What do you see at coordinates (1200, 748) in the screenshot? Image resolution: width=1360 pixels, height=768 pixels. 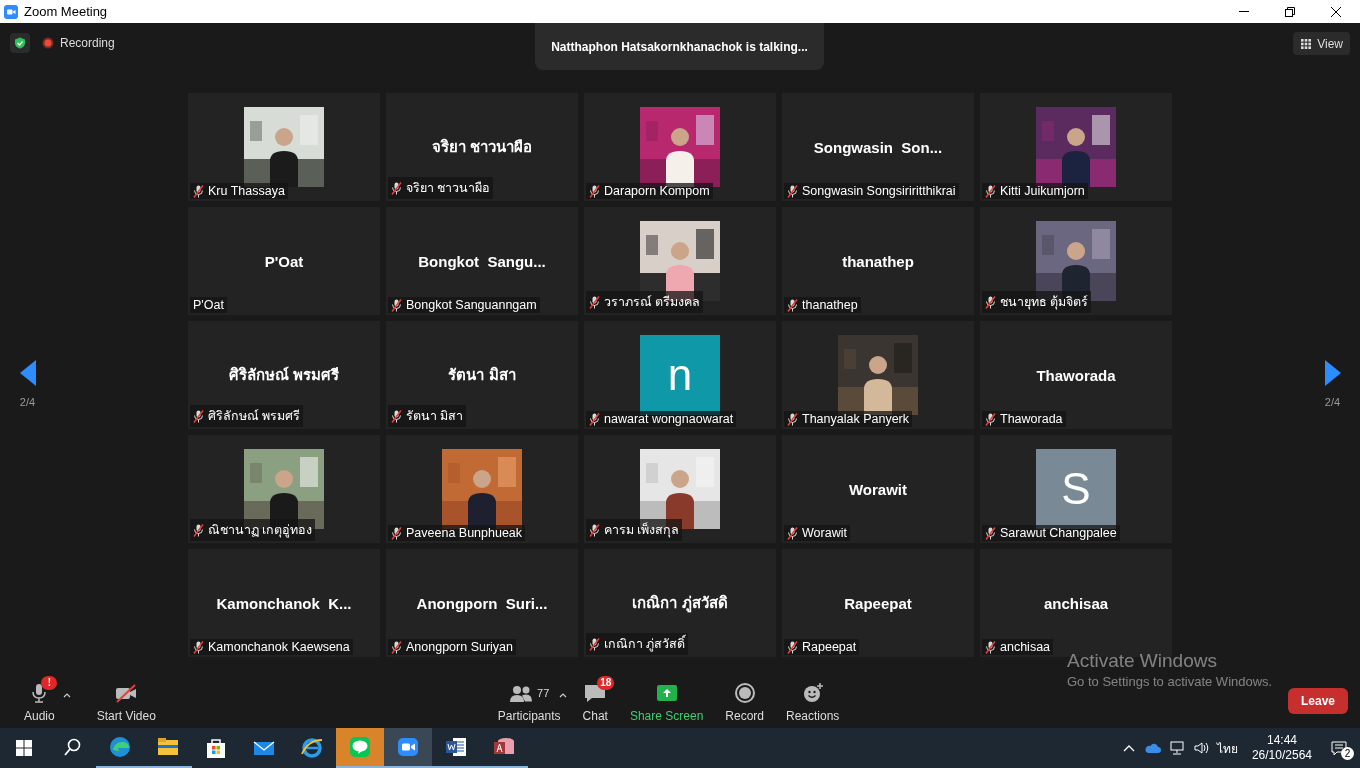 I see `speaker-icon` at bounding box center [1200, 748].